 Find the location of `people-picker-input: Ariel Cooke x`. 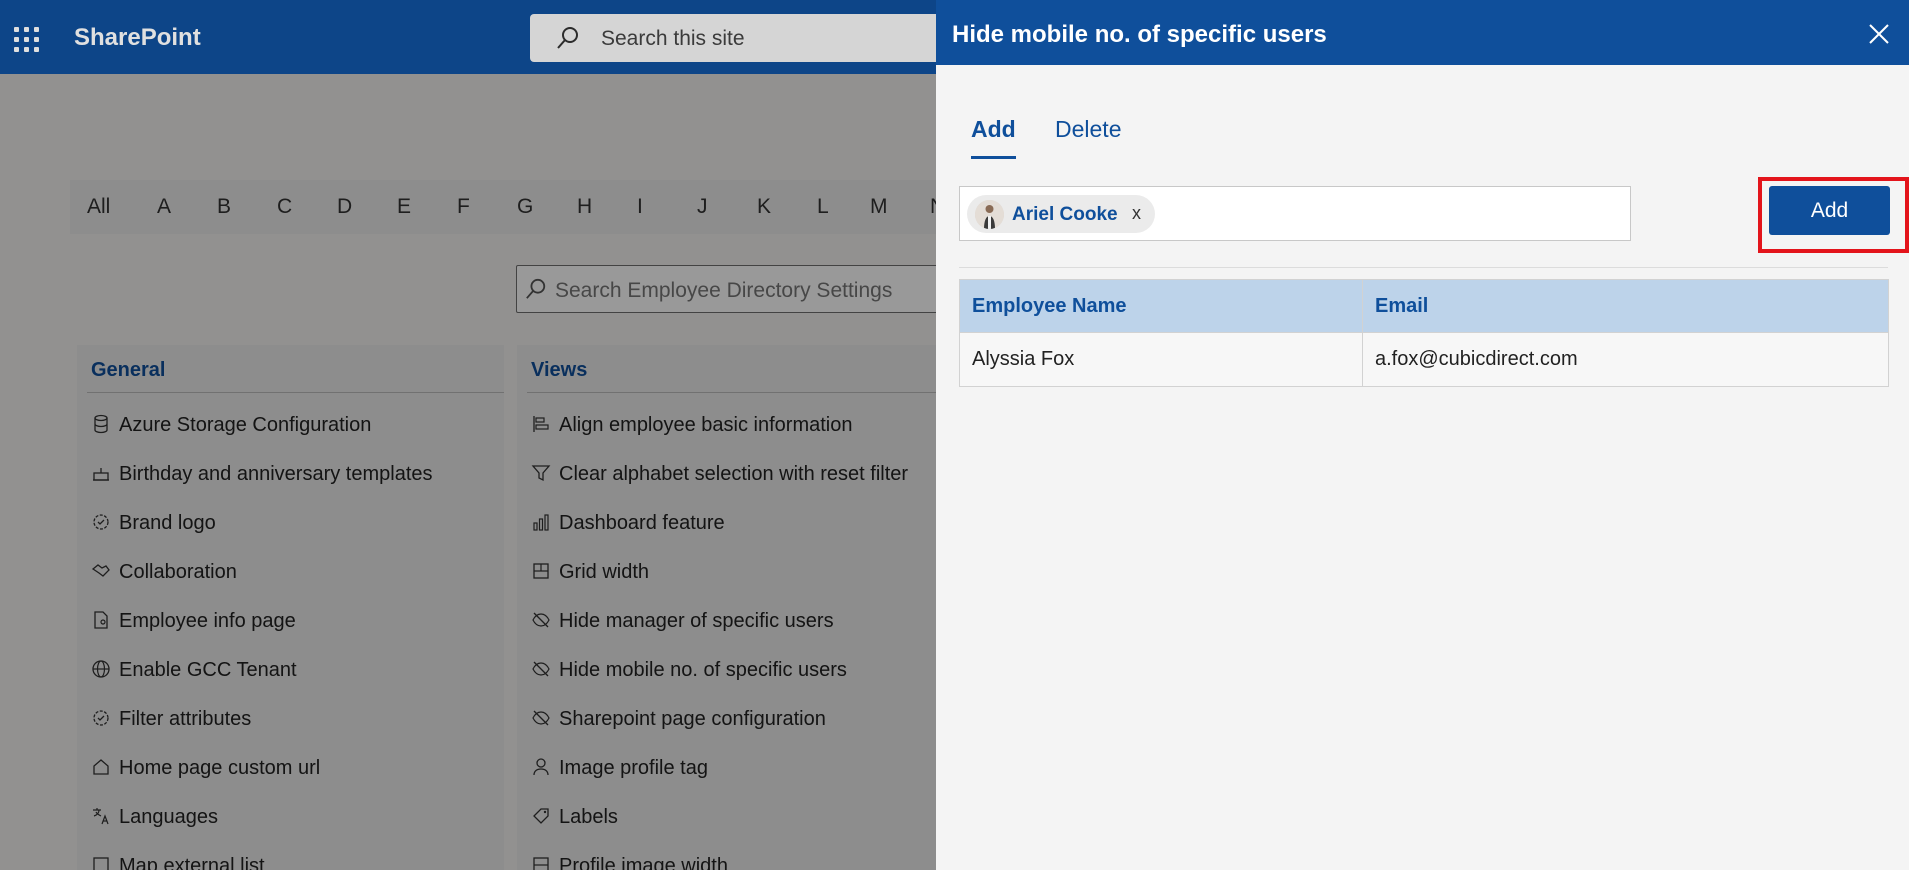

people-picker-input: Ariel Cooke x is located at coordinates (1295, 213).